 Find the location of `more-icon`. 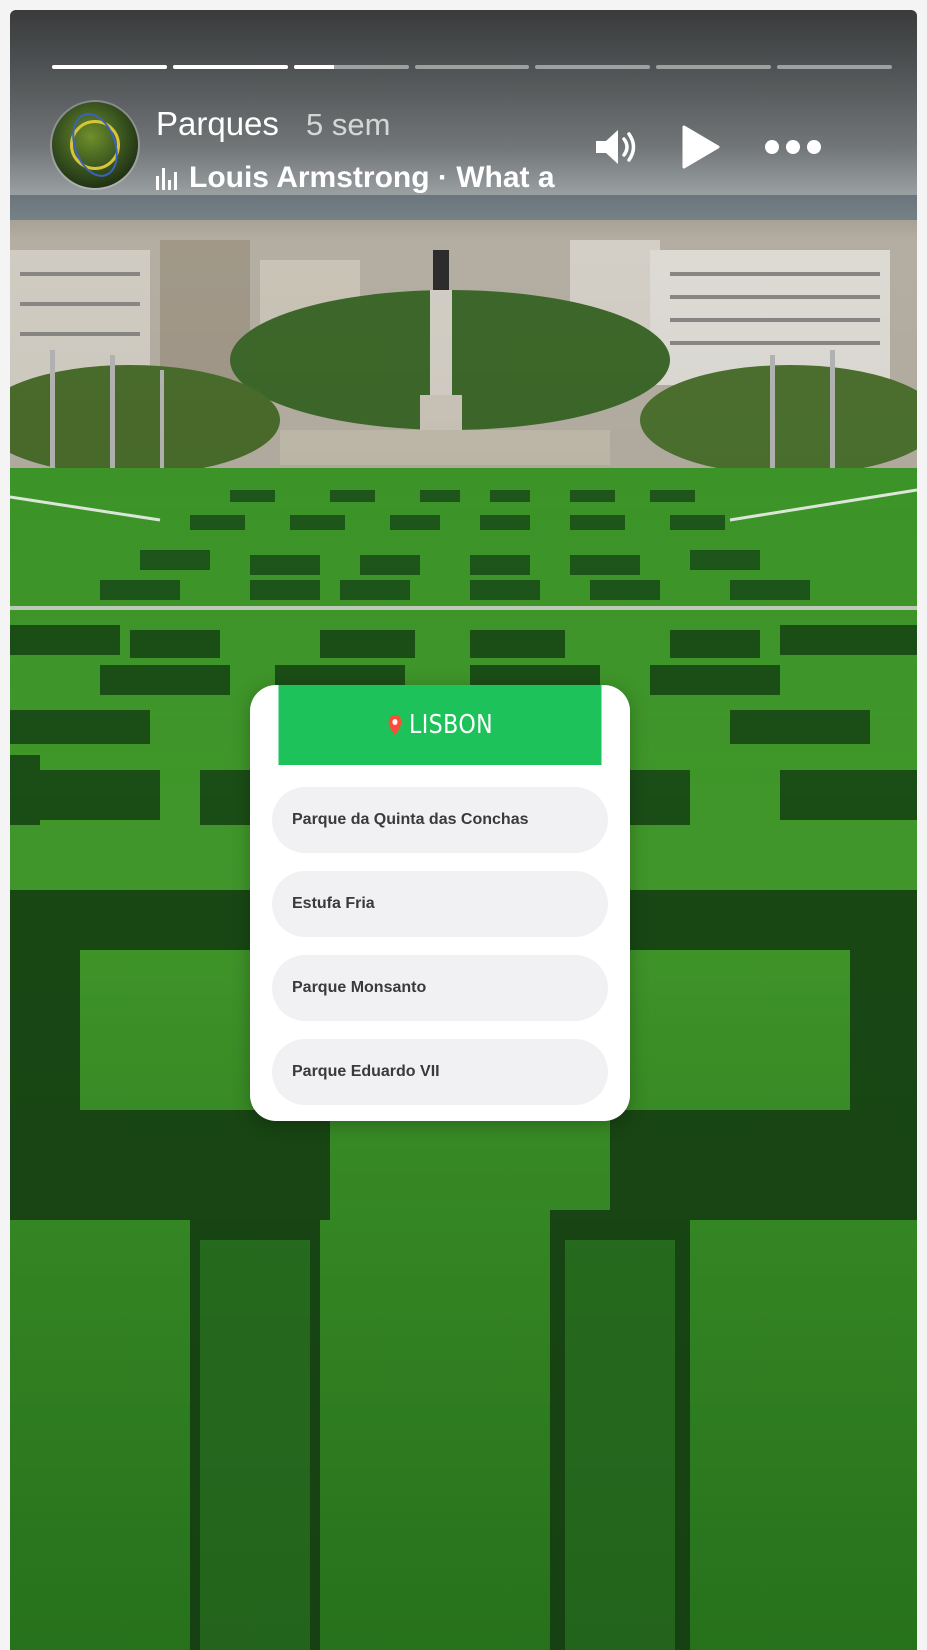

more-icon is located at coordinates (793, 147).